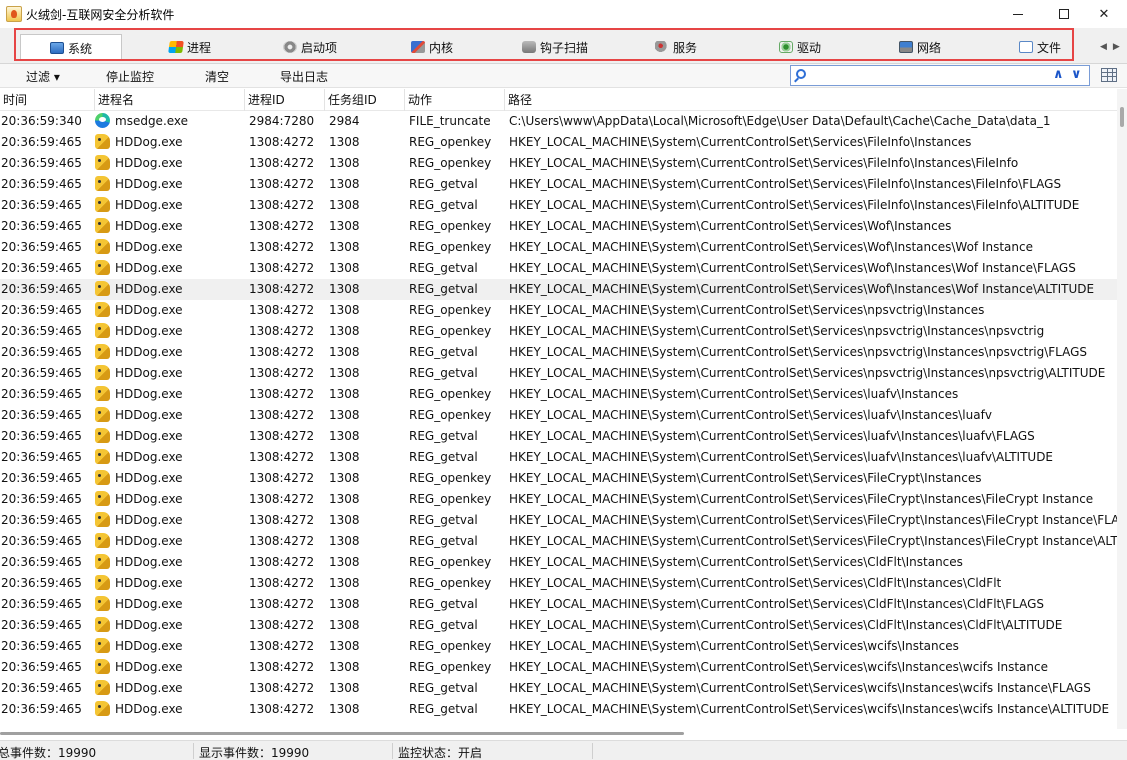 Image resolution: width=1127 pixels, height=760 pixels. Describe the element at coordinates (1122, 409) in the screenshot. I see `vertical-scrollbar` at that location.